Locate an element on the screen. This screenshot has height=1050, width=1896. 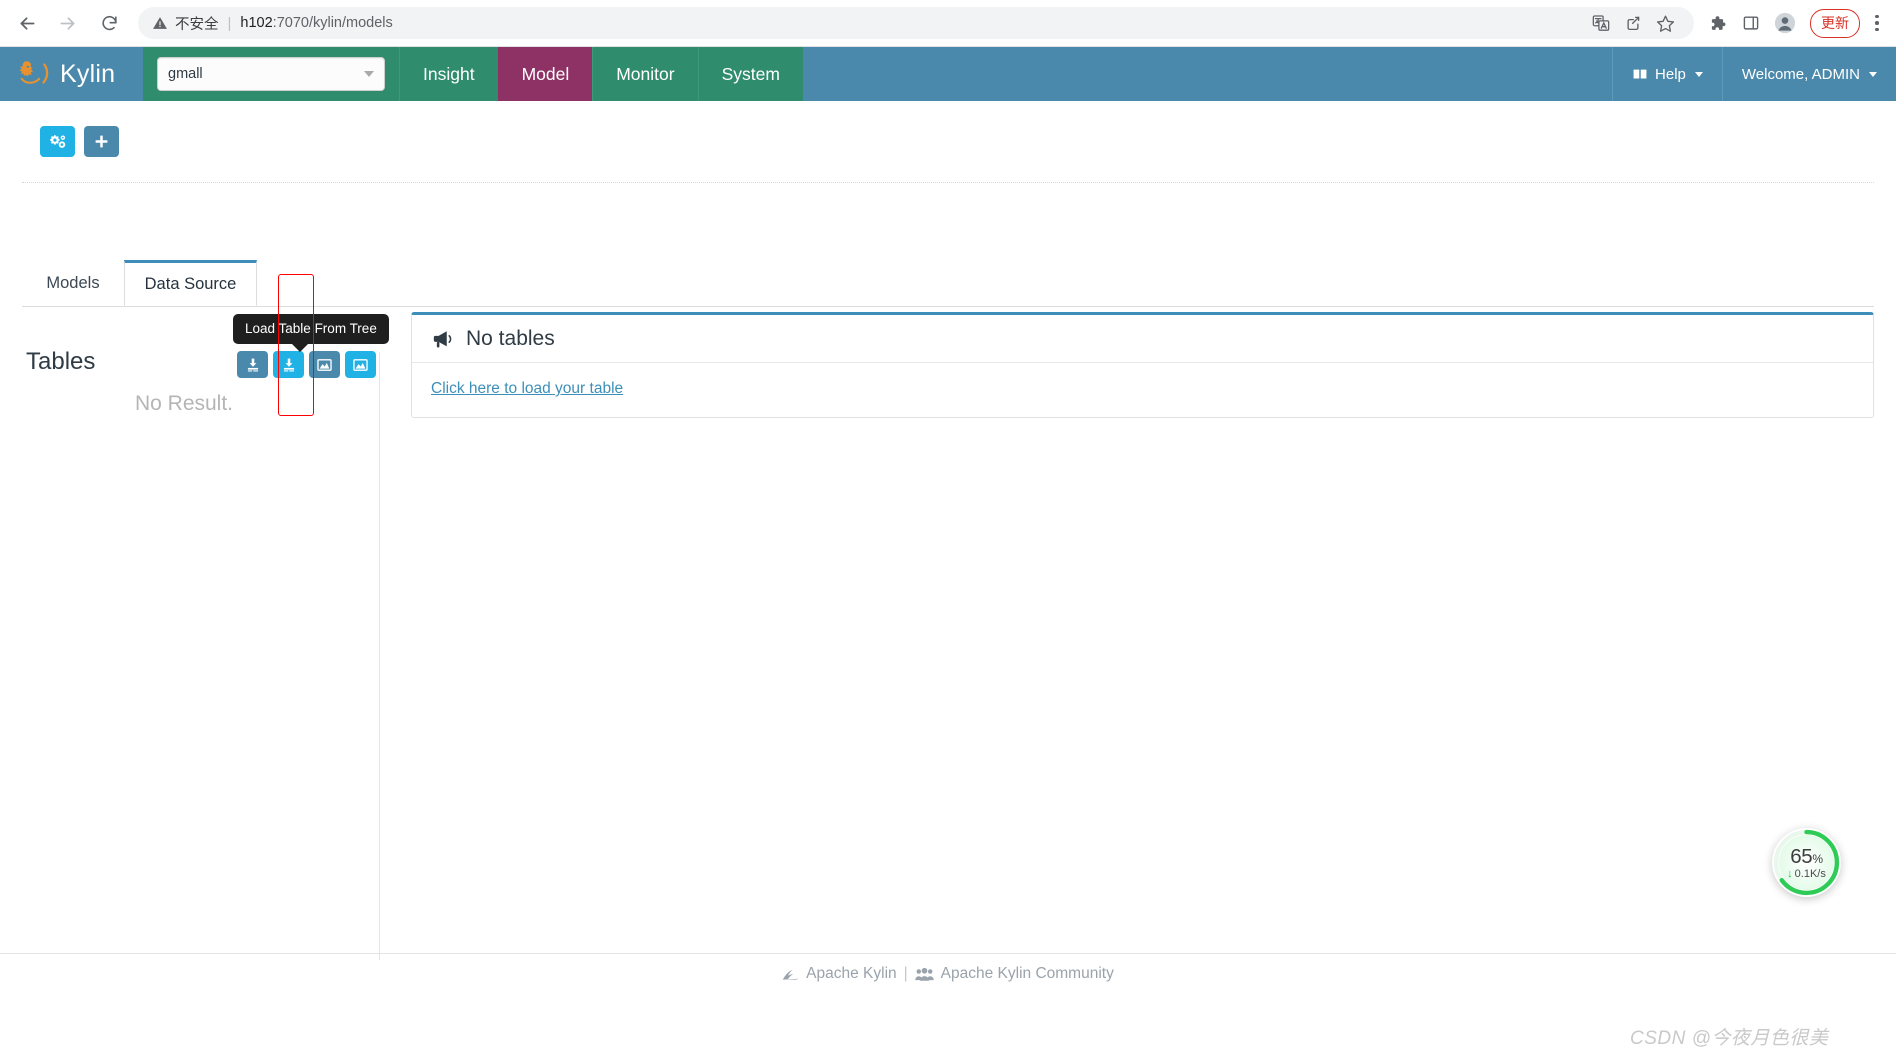
tooltip-arrow is located at coordinates (300, 347).